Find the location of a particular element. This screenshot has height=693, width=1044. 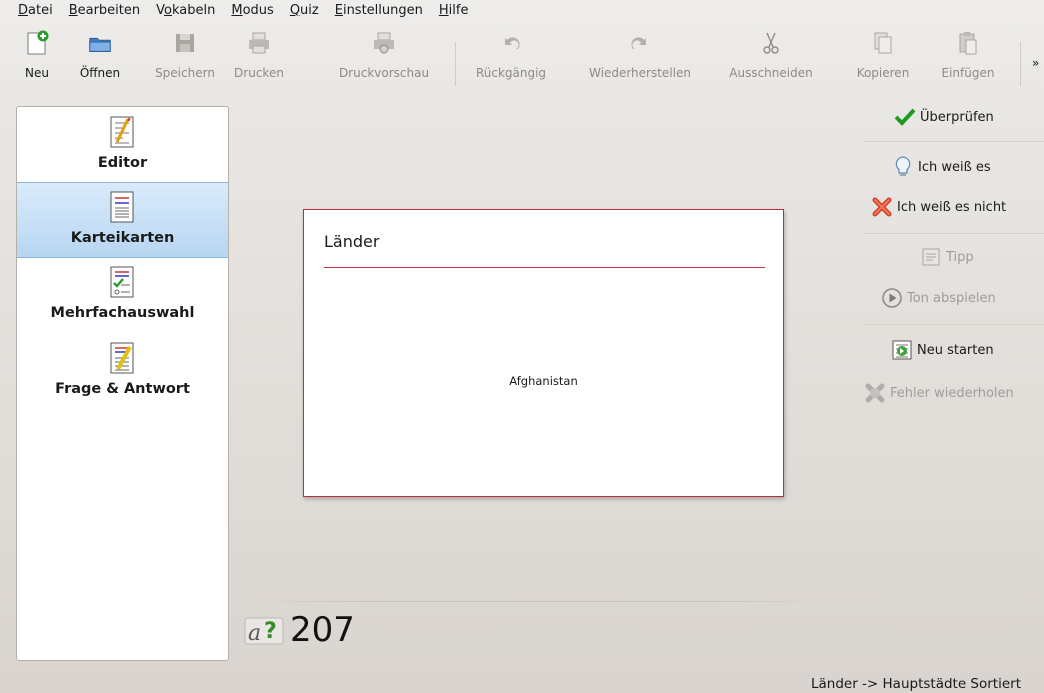

redo-button: Wiederherstellen is located at coordinates (640, 62).